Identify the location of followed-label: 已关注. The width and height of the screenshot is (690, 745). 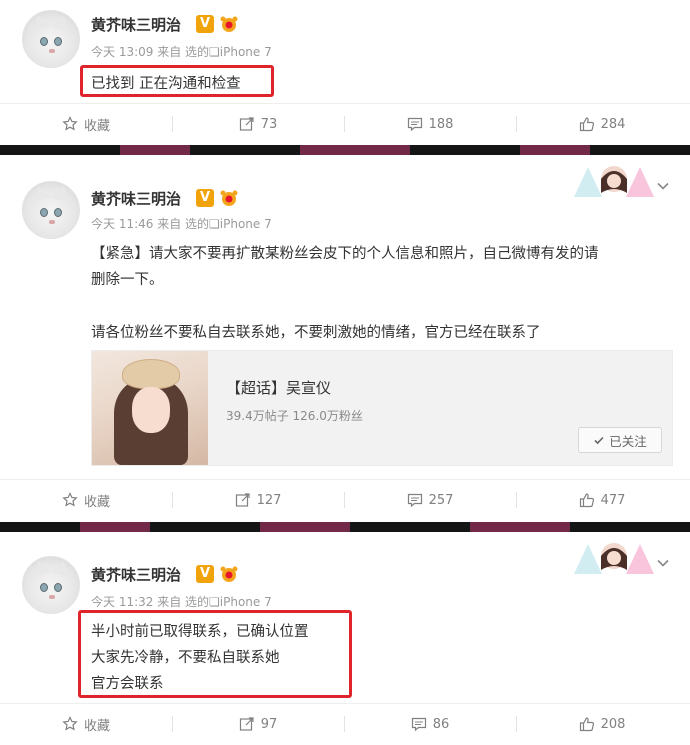
(628, 441).